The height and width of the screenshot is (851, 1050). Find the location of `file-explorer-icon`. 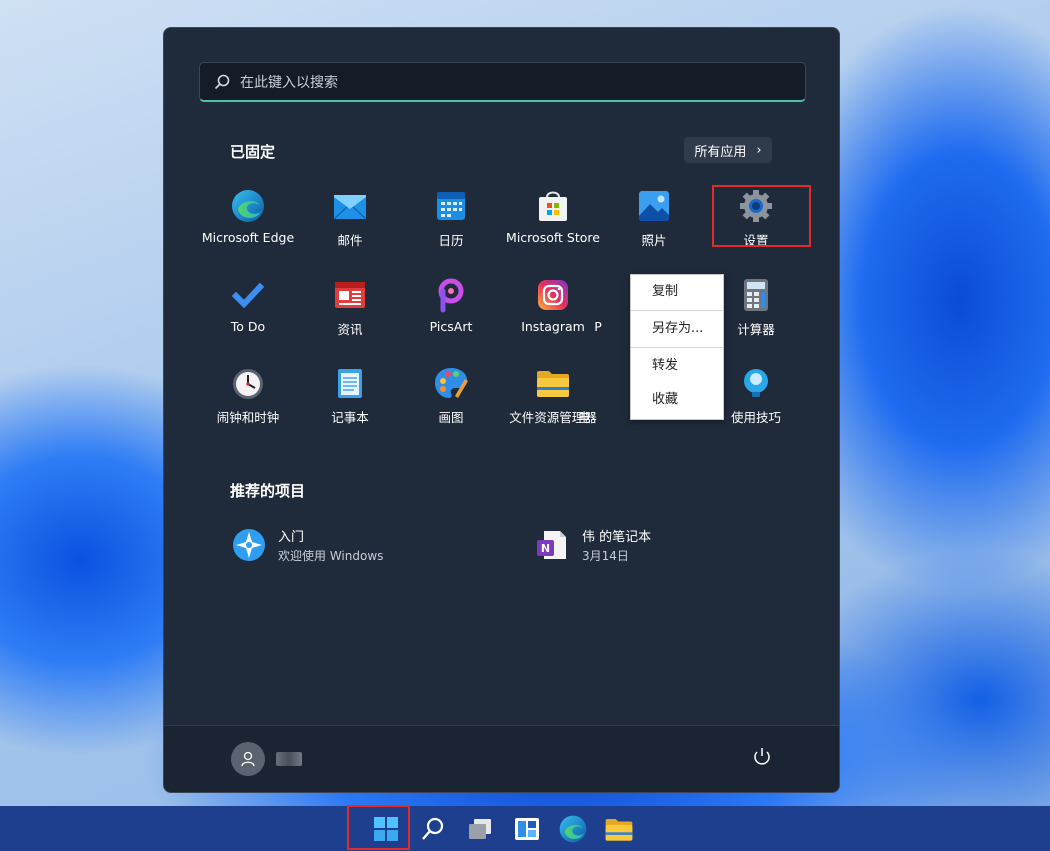

file-explorer-icon is located at coordinates (619, 829).